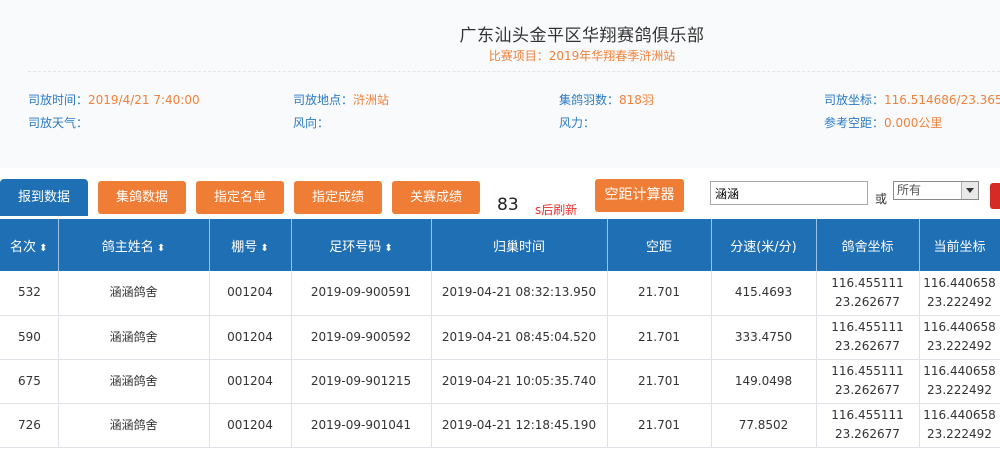  I want to click on race-project: 比赛项目：2019年华翔春季浒洲站, so click(582, 56).